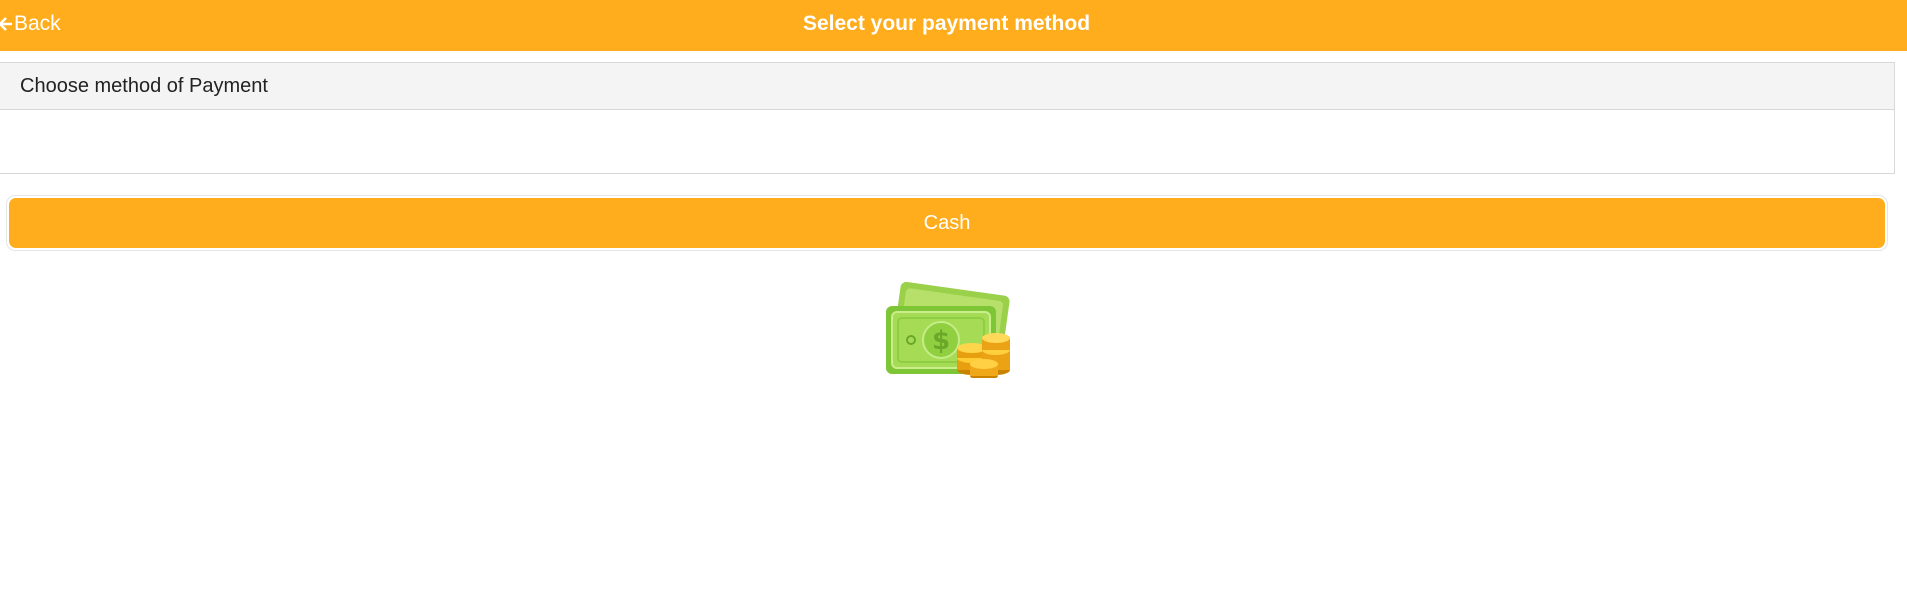 This screenshot has height=590, width=1907. Describe the element at coordinates (946, 23) in the screenshot. I see `page-title: Select your payment method` at that location.